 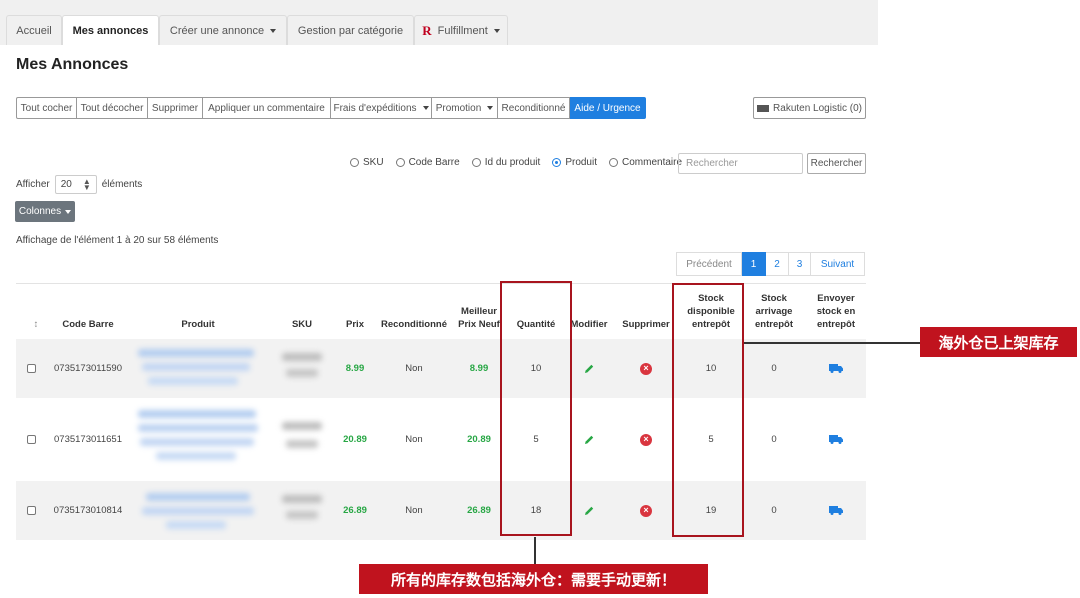 I want to click on pagination-page-1: 1, so click(x=754, y=264).